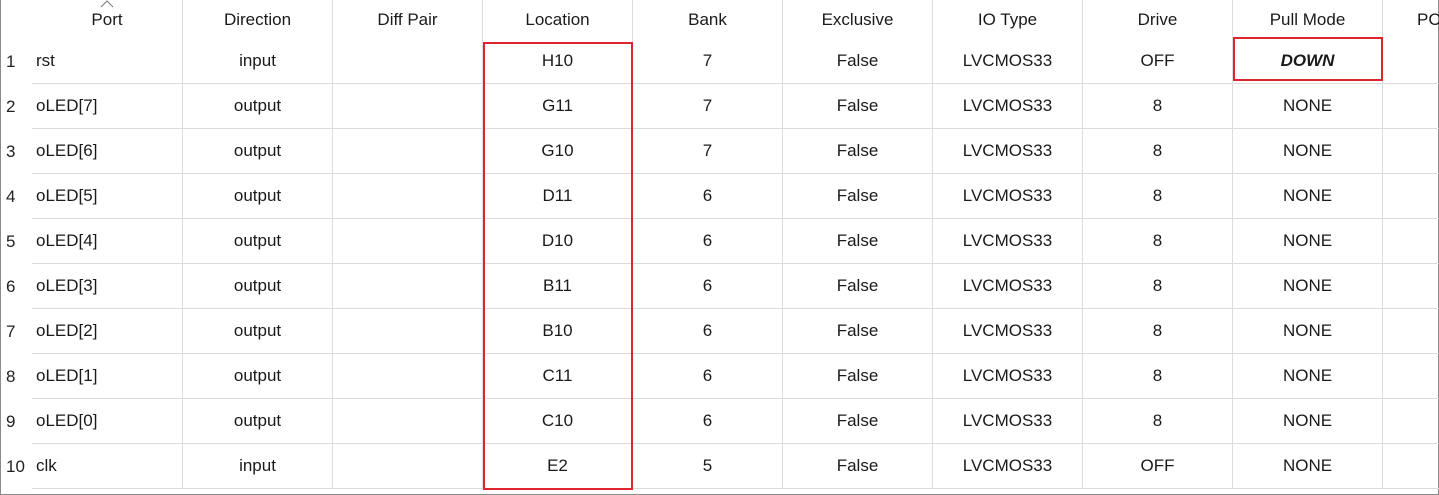 The image size is (1439, 495). What do you see at coordinates (107, 376) in the screenshot?
I see `cell-port: oLED[1]` at bounding box center [107, 376].